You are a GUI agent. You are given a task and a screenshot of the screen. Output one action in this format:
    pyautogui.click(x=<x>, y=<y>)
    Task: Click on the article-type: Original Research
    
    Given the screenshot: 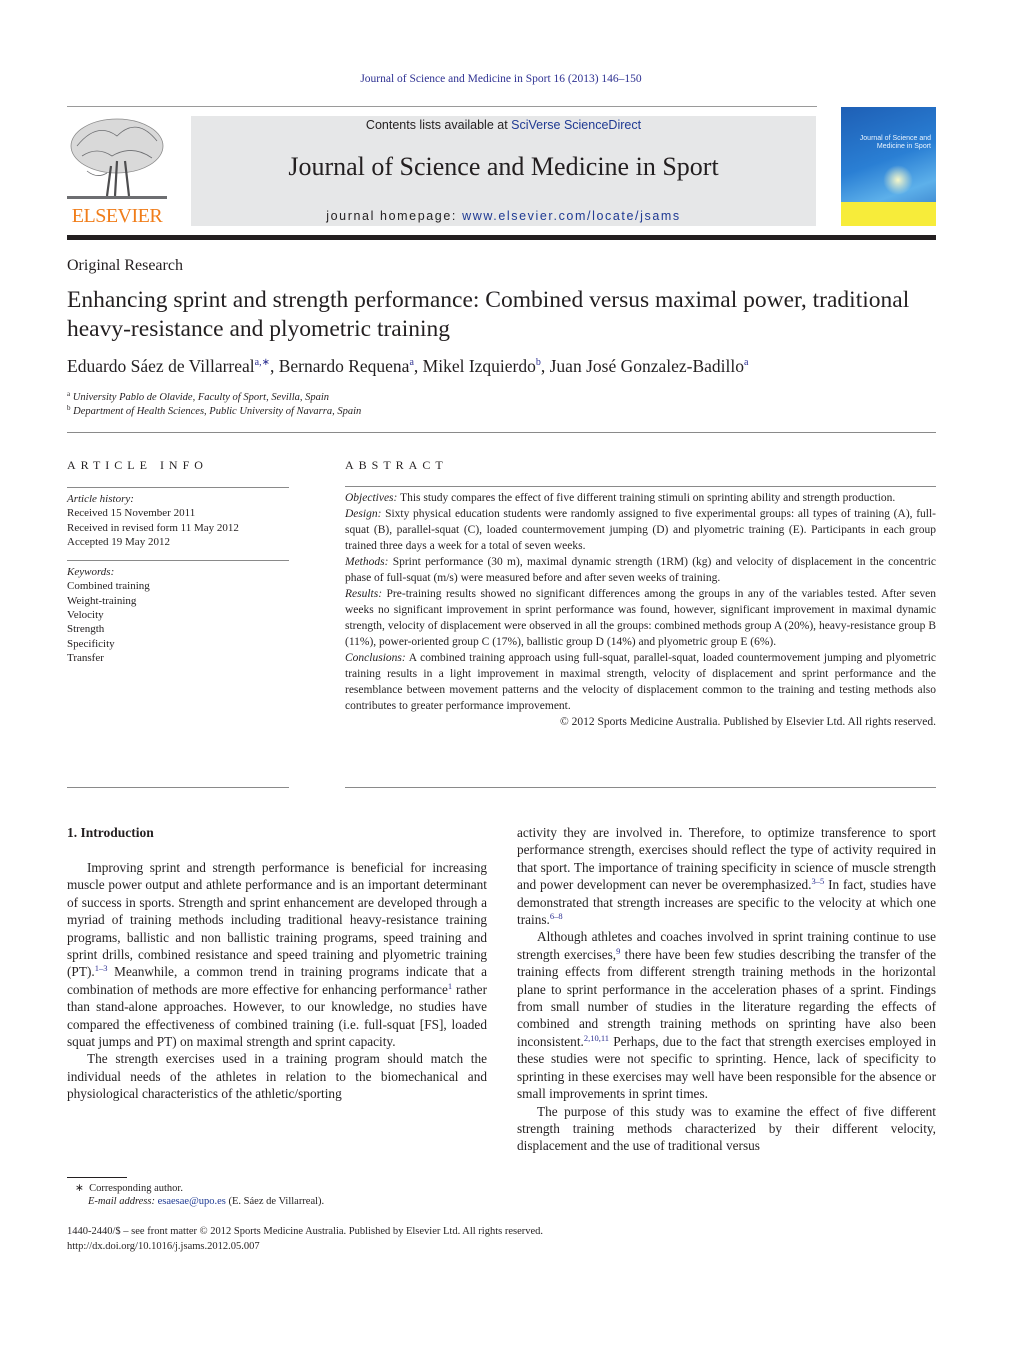 What is the action you would take?
    pyautogui.click(x=125, y=265)
    